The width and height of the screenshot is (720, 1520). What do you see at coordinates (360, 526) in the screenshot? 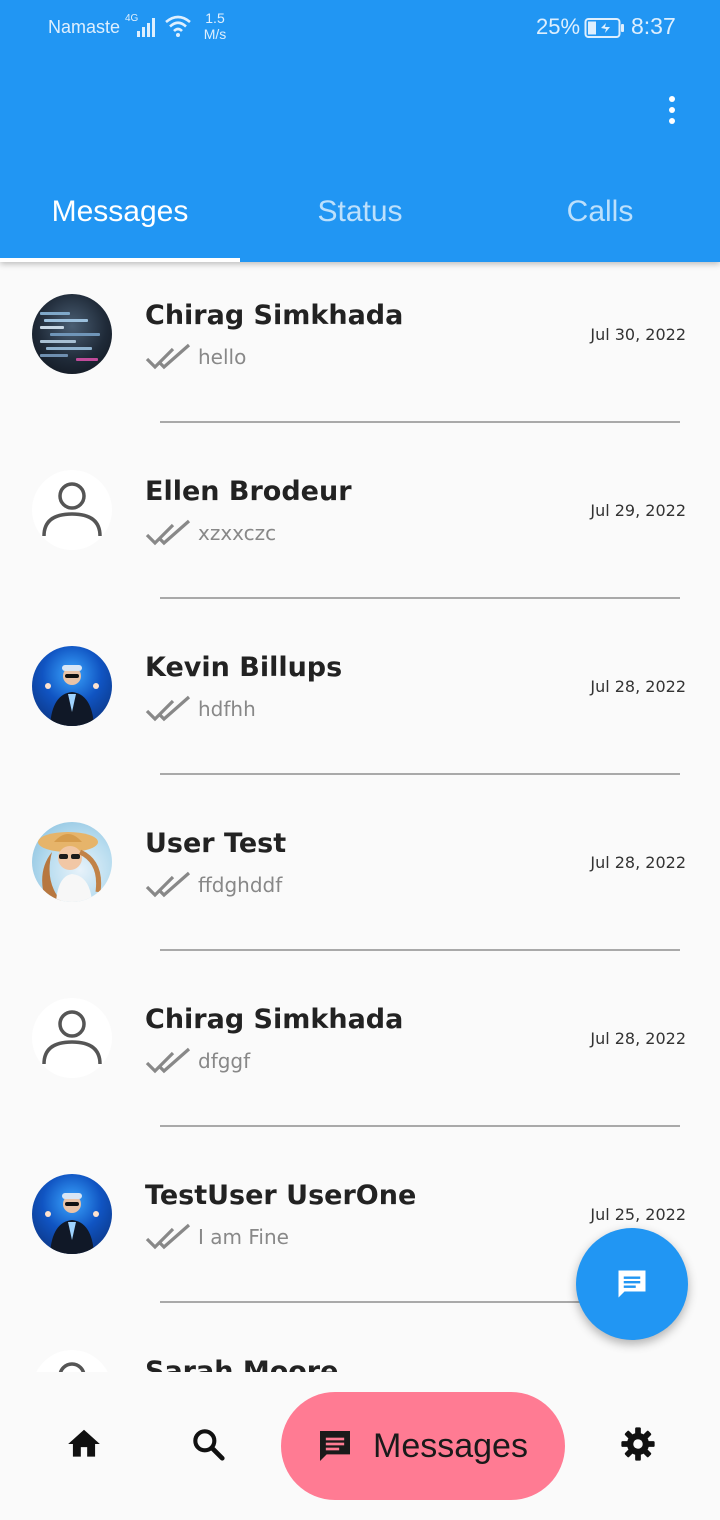
I see `conversation-row: Ellen Brodeur xzxxczc Jul 29, 2022` at bounding box center [360, 526].